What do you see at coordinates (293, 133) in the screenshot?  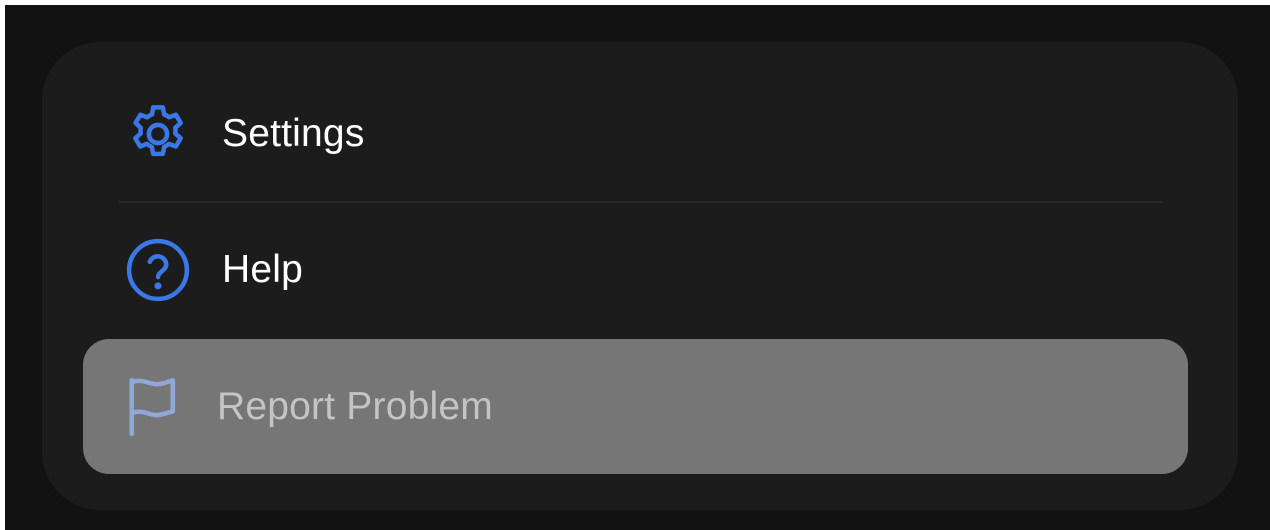 I see `menu-item-label: Settings` at bounding box center [293, 133].